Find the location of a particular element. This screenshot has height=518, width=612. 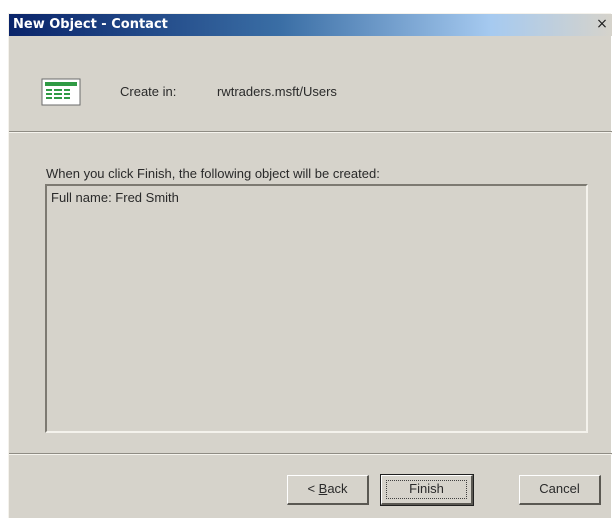

footer-separator is located at coordinates (310, 454).